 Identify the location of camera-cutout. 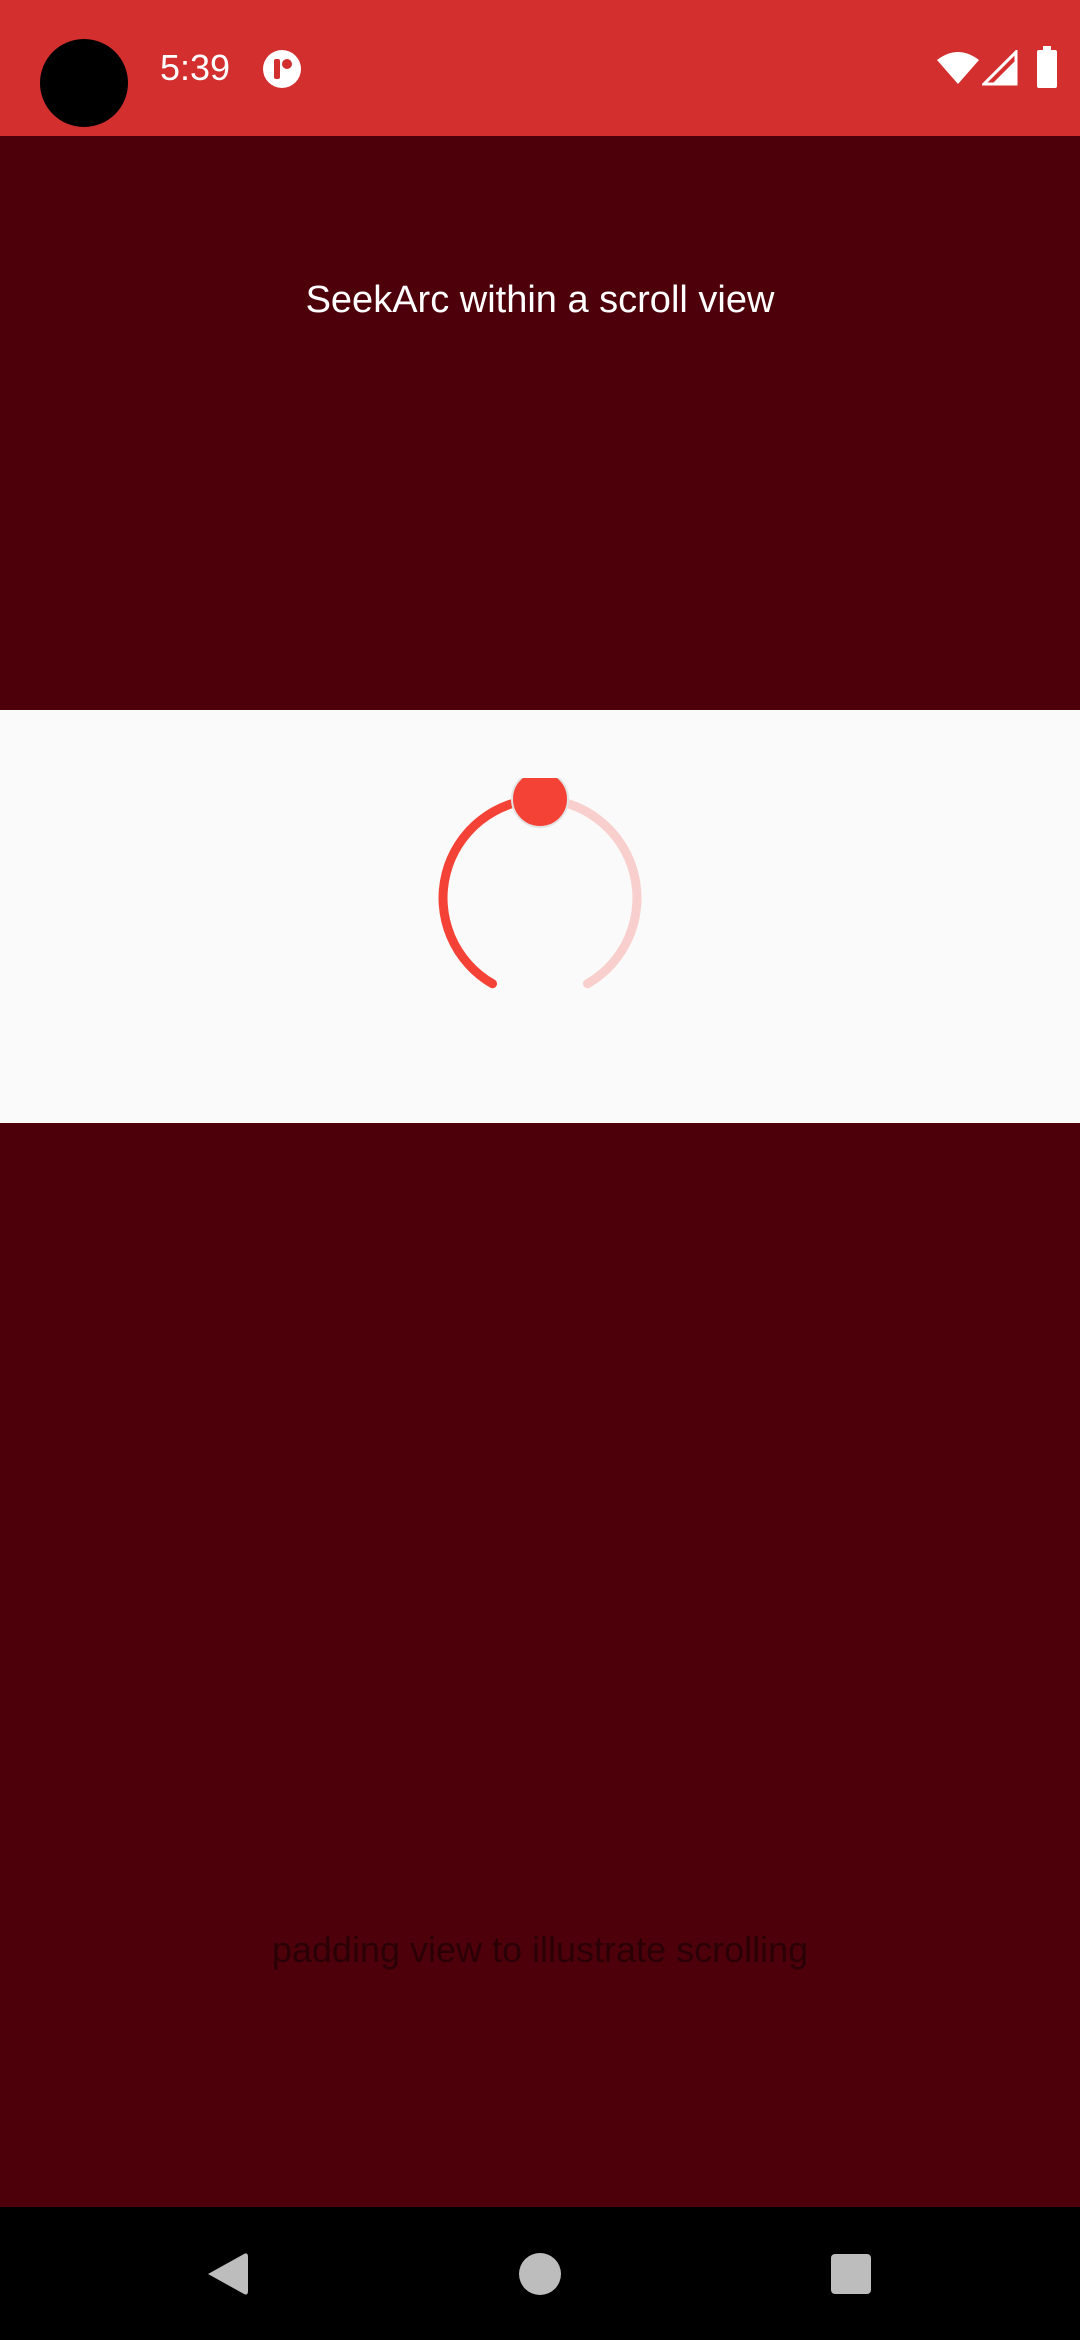
(84, 83).